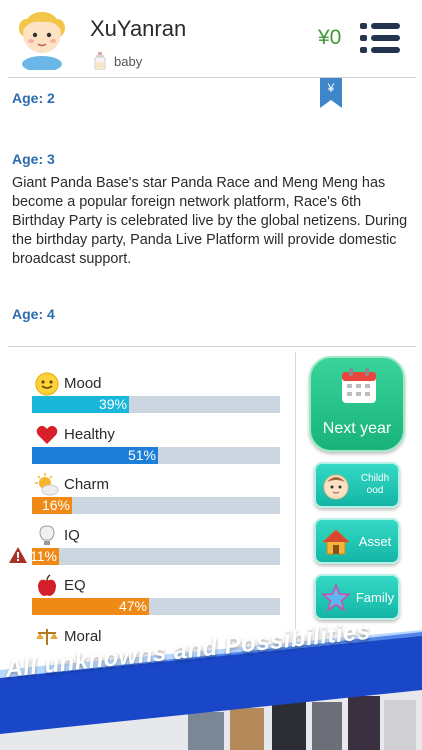 Image resolution: width=422 pixels, height=750 pixels. Describe the element at coordinates (18, 555) in the screenshot. I see `warning-icon` at that location.